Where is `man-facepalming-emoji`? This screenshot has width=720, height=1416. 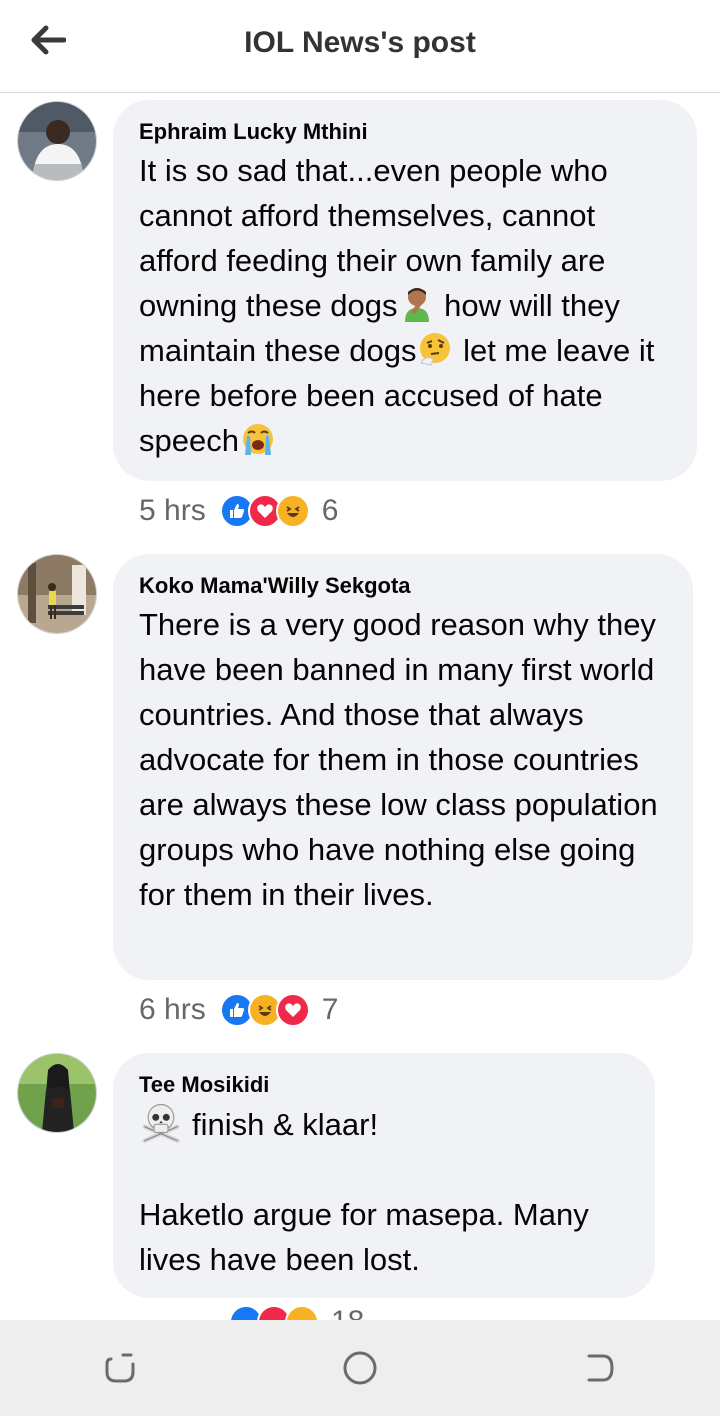
man-facepalming-emoji is located at coordinates (416, 305).